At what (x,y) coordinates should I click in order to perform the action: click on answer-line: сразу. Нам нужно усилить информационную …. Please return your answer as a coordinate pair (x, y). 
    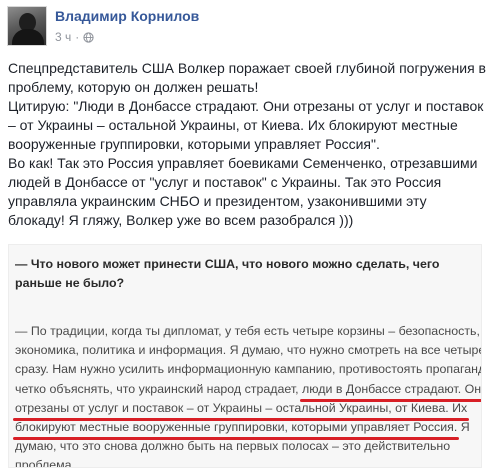
    Looking at the image, I should click on (248, 369).